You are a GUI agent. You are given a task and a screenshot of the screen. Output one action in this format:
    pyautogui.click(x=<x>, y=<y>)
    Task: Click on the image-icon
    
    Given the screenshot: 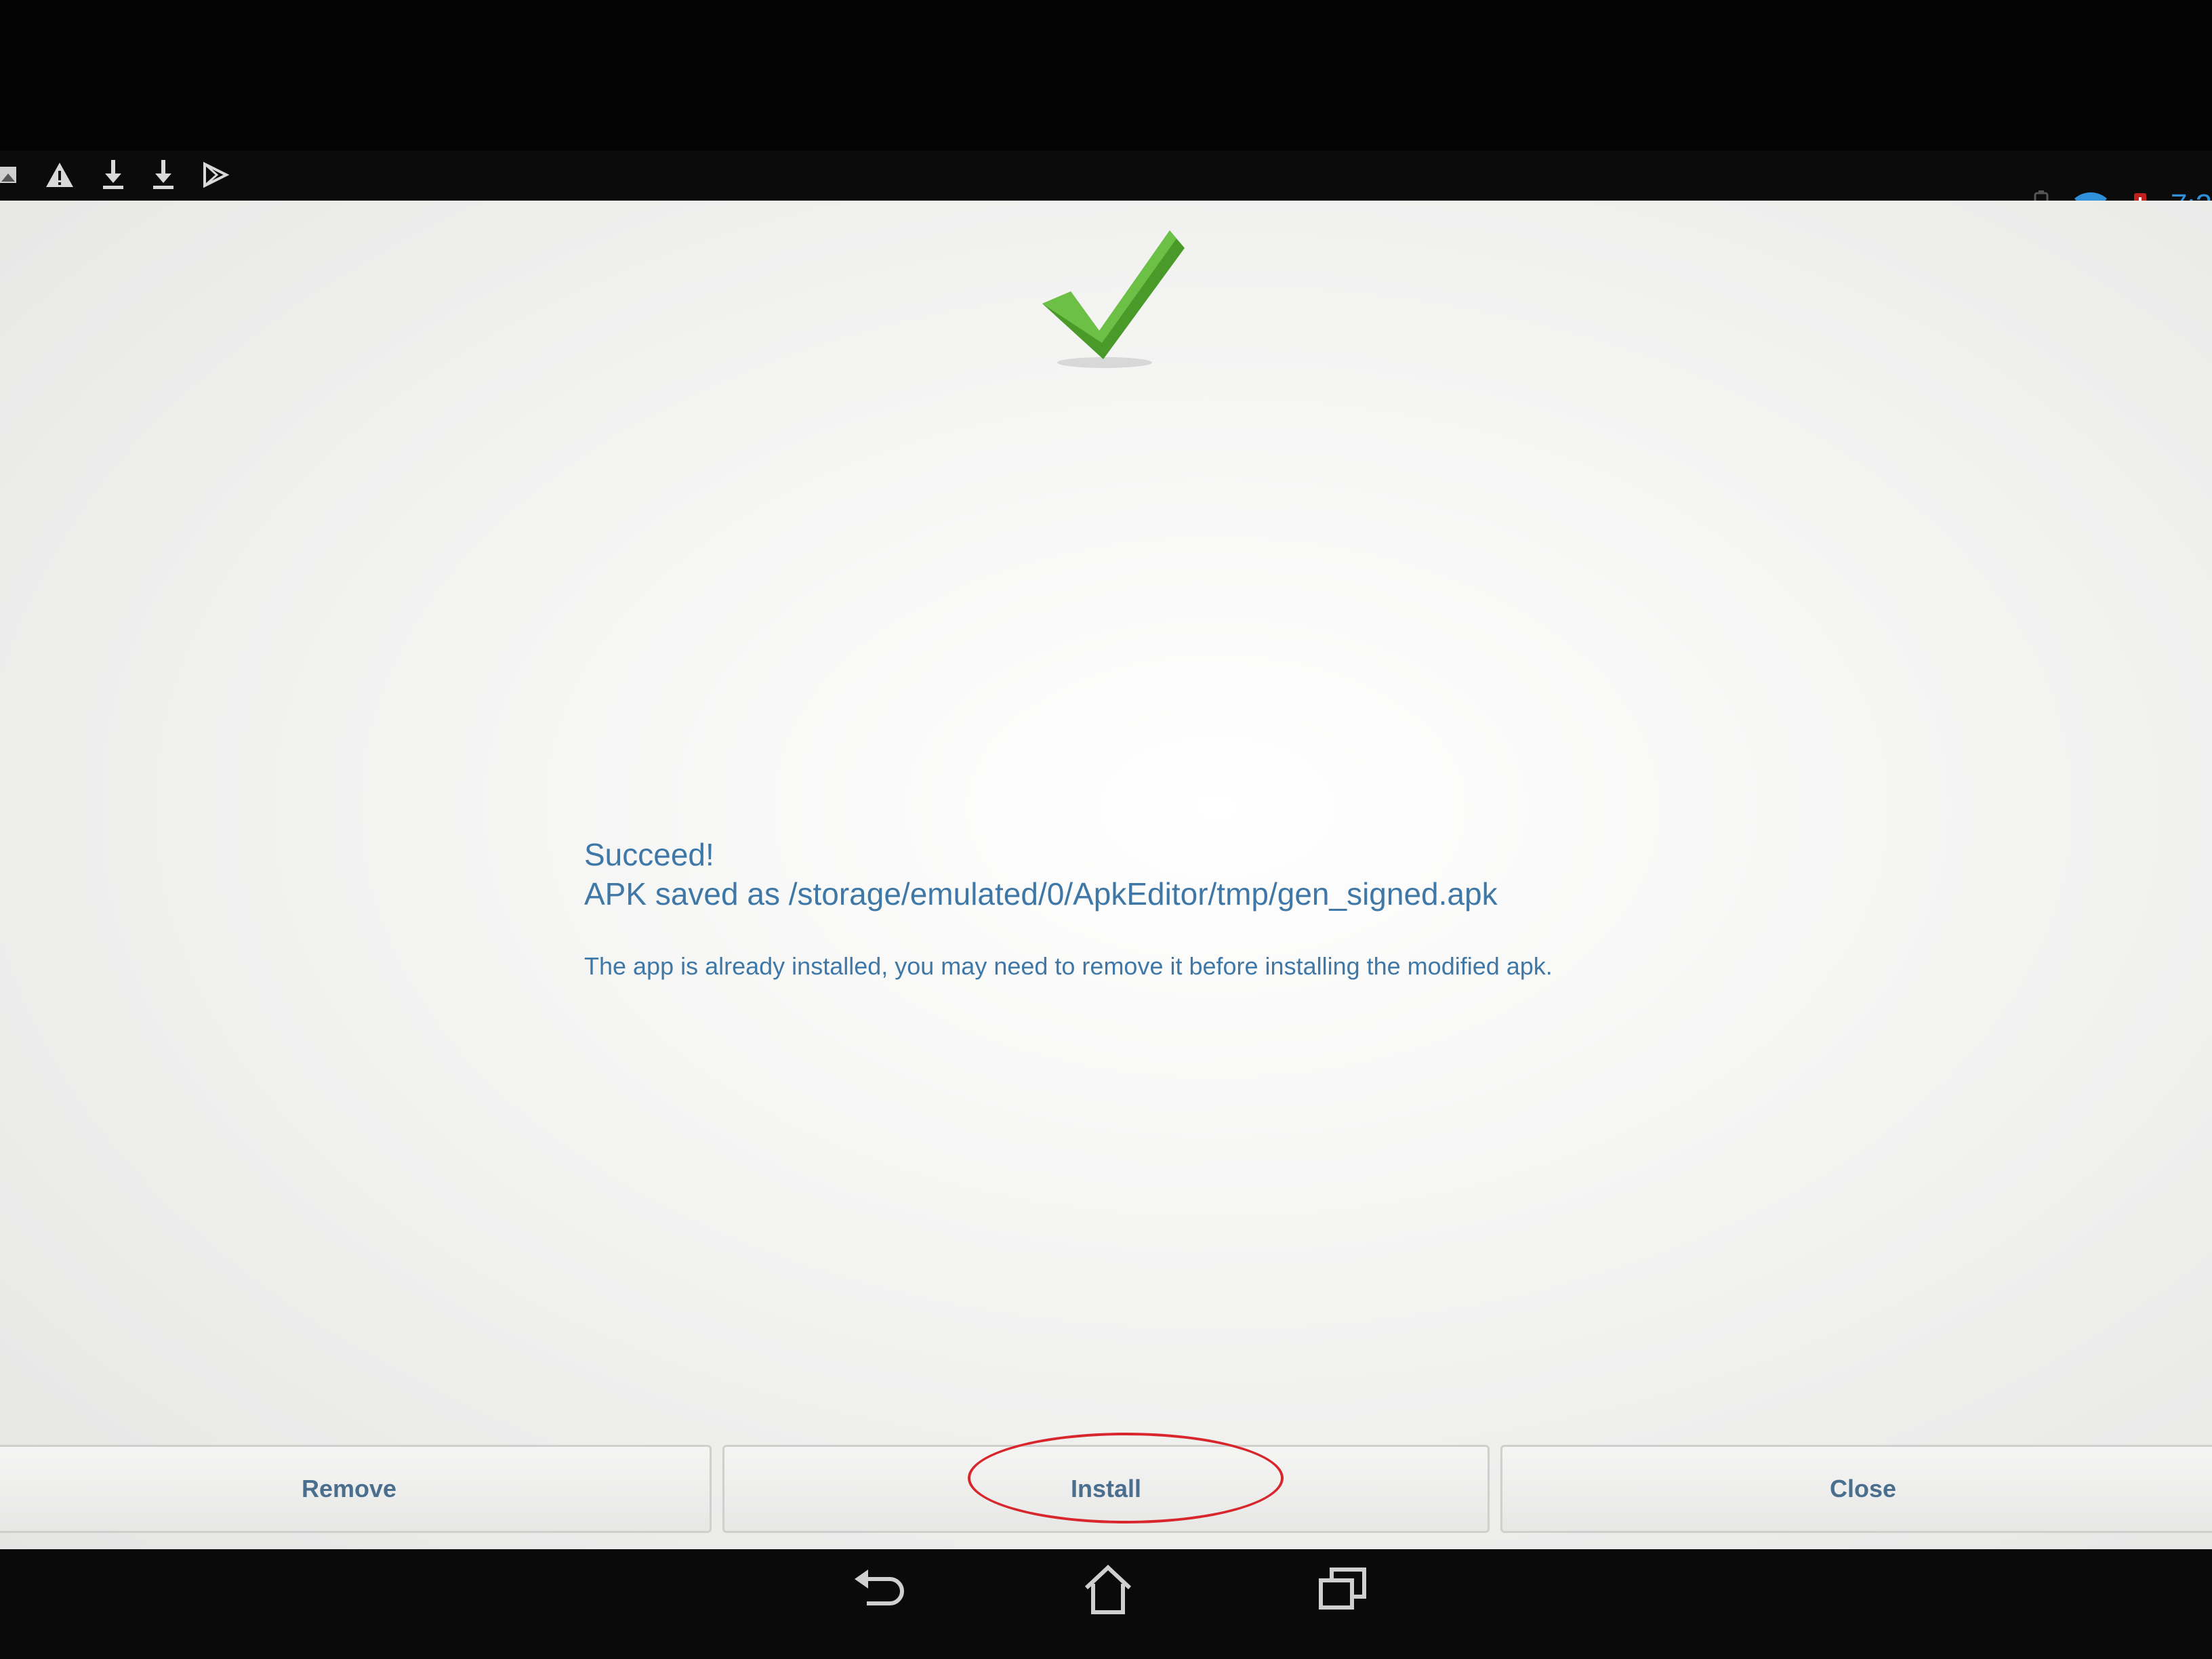 What is the action you would take?
    pyautogui.click(x=9, y=175)
    